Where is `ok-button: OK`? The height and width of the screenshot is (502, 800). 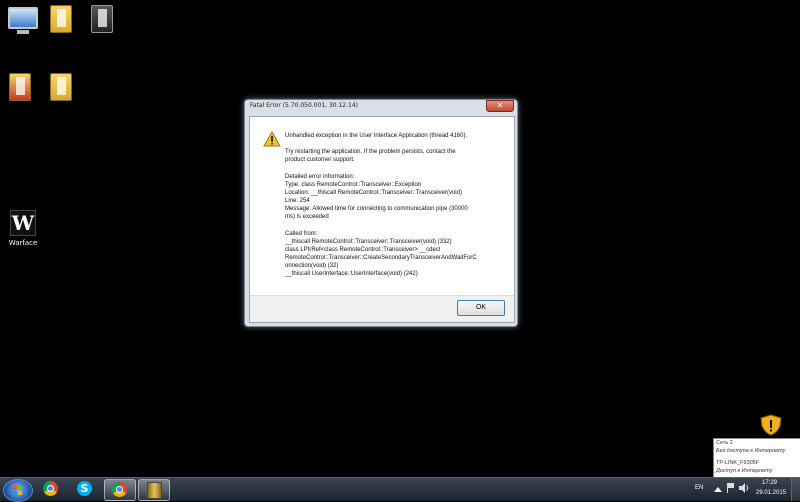
ok-button: OK is located at coordinates (481, 308).